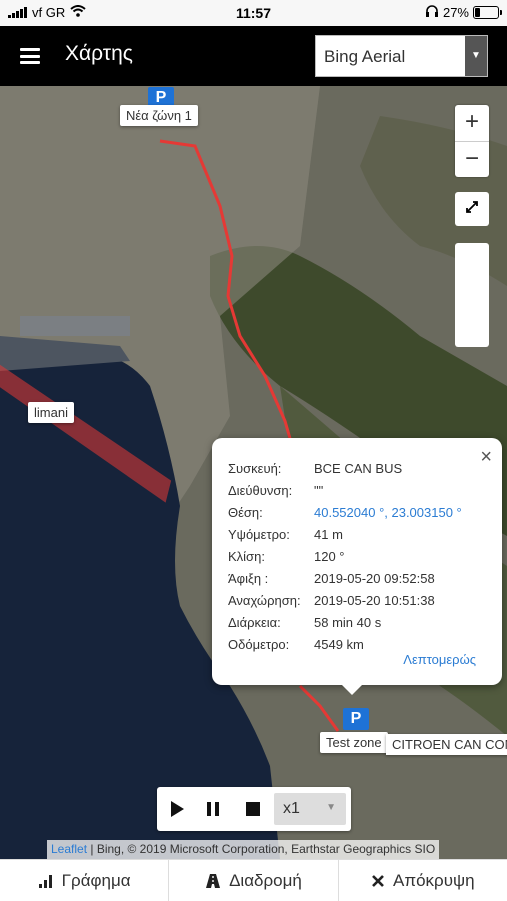 Image resolution: width=507 pixels, height=901 pixels. Describe the element at coordinates (345, 491) in the screenshot. I see `popup-row: Διεύθυνση: ""` at that location.